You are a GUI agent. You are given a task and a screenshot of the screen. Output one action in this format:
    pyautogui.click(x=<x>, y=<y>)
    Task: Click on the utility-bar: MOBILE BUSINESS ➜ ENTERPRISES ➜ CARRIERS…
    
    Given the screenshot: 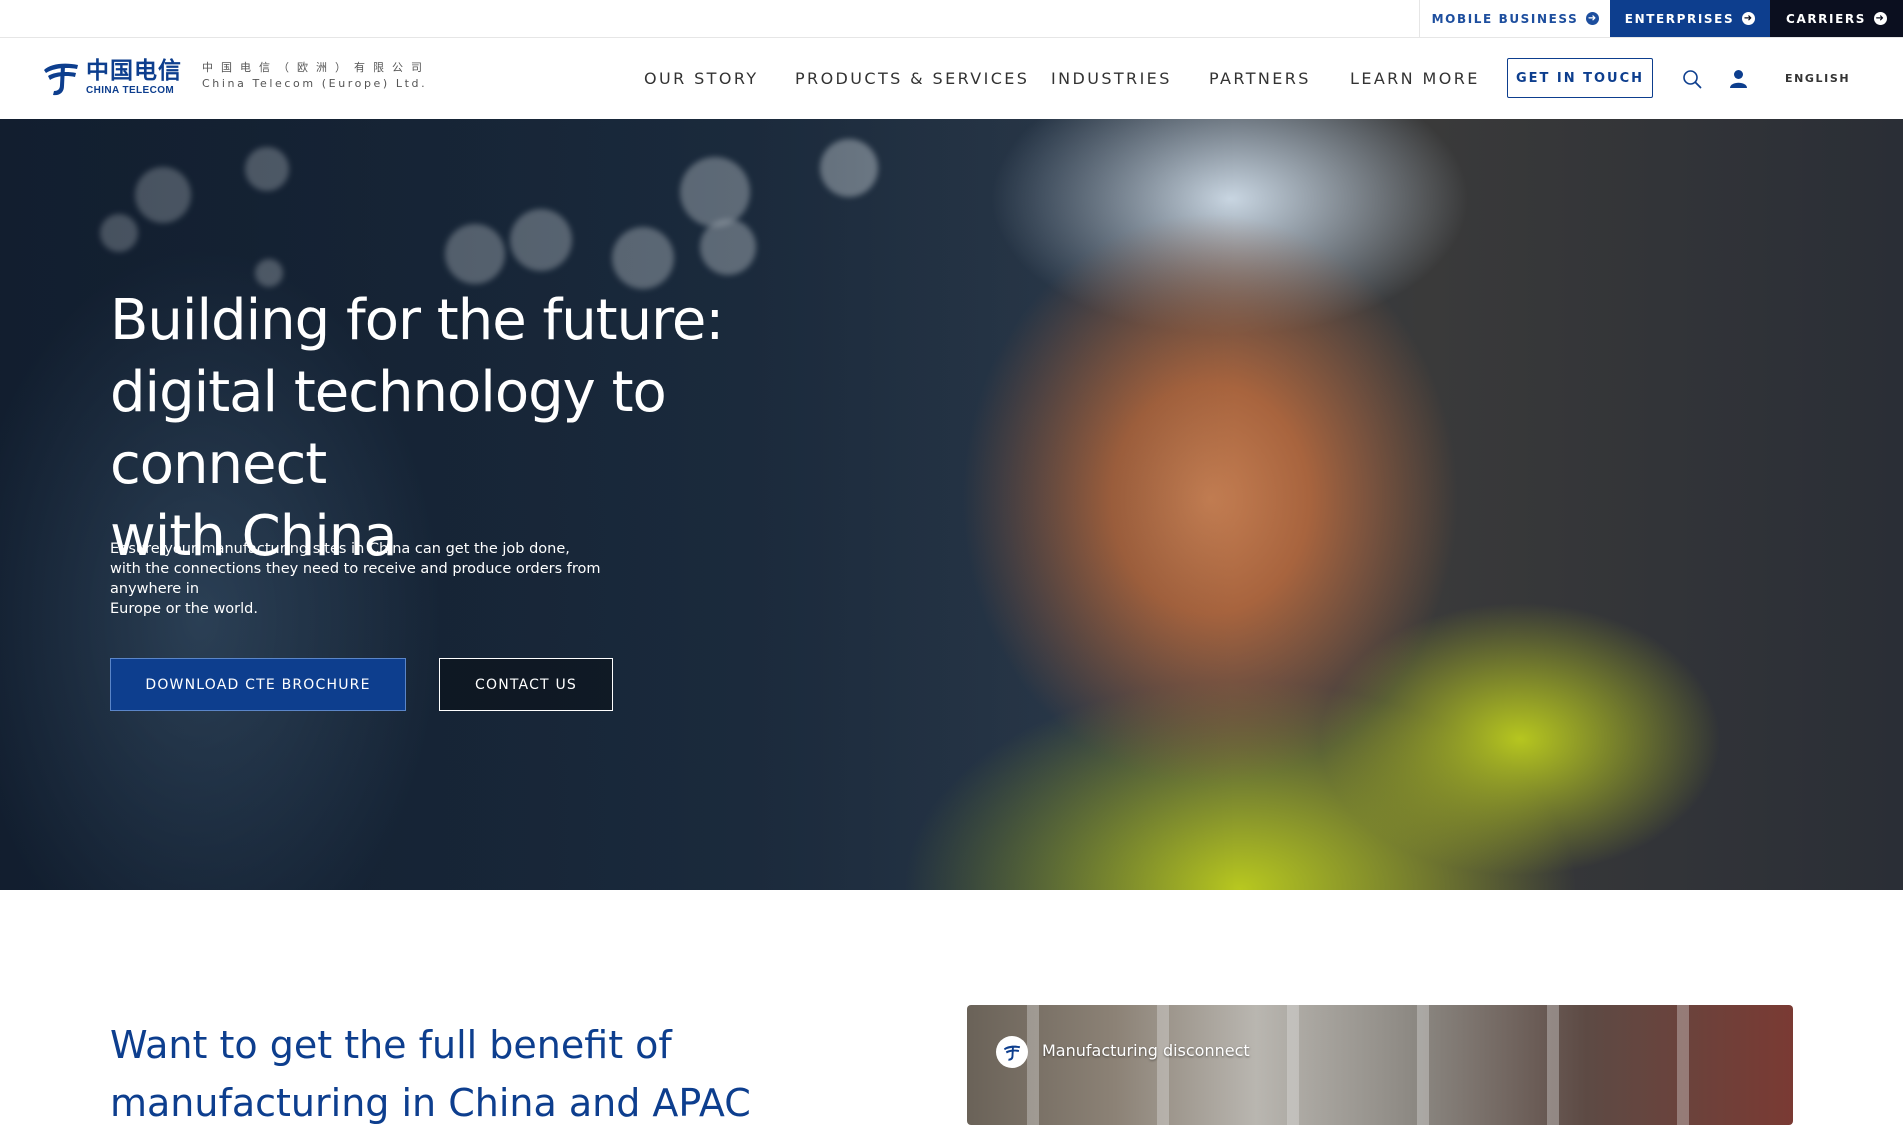 What is the action you would take?
    pyautogui.click(x=951, y=19)
    